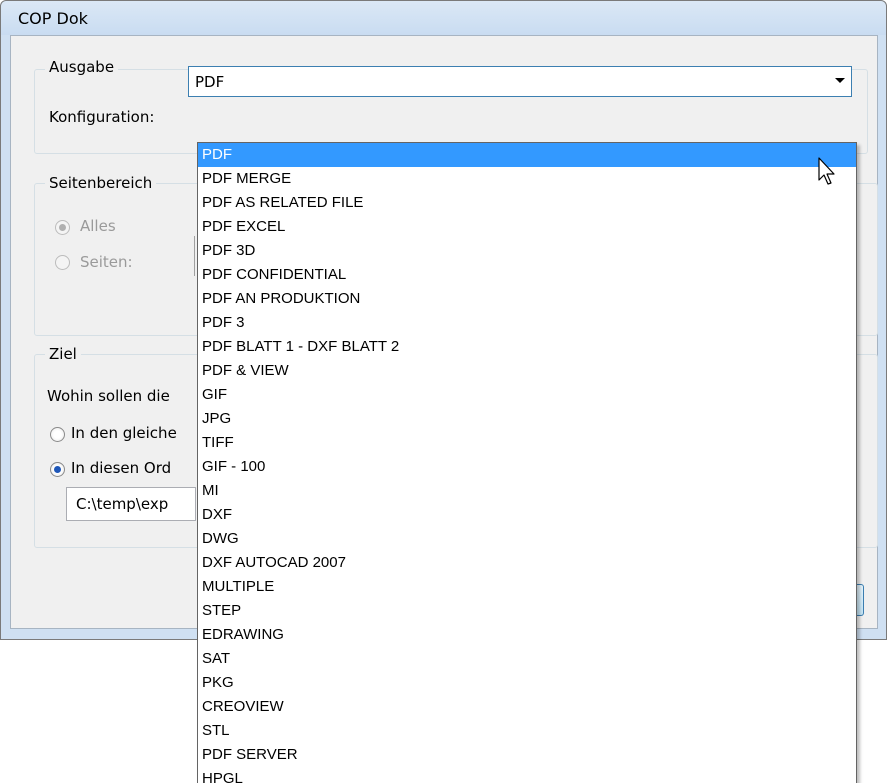  Describe the element at coordinates (122, 504) in the screenshot. I see `path-value: C:\temp\exp` at that location.